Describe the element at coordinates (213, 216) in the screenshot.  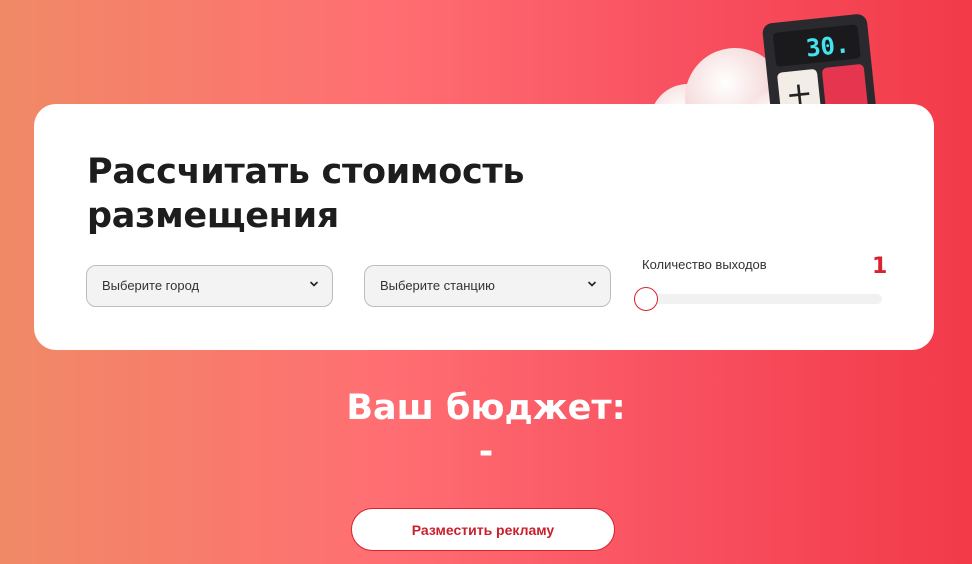
I see `calculator-title-line2: размещения` at that location.